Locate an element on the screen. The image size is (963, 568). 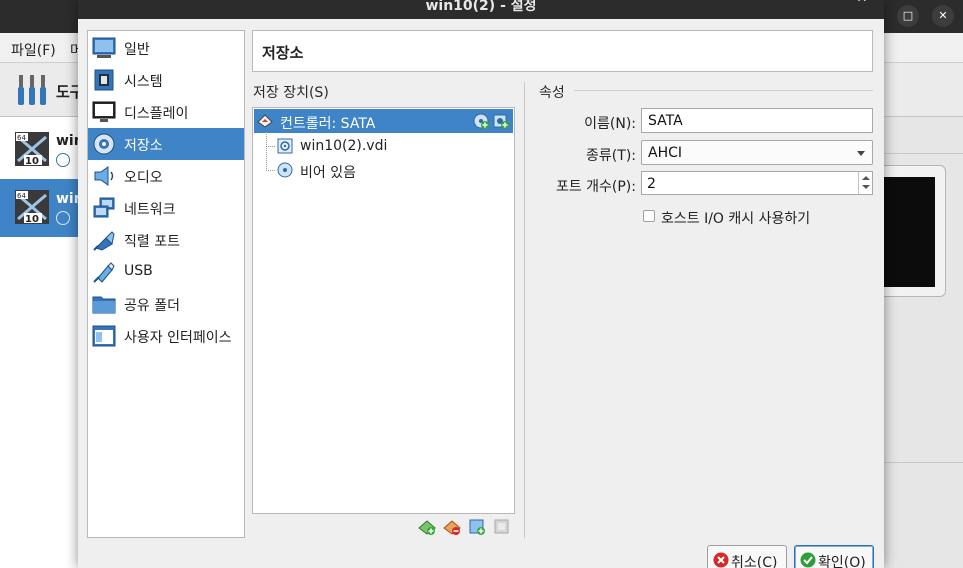
user-interface-icon is located at coordinates (104, 336).